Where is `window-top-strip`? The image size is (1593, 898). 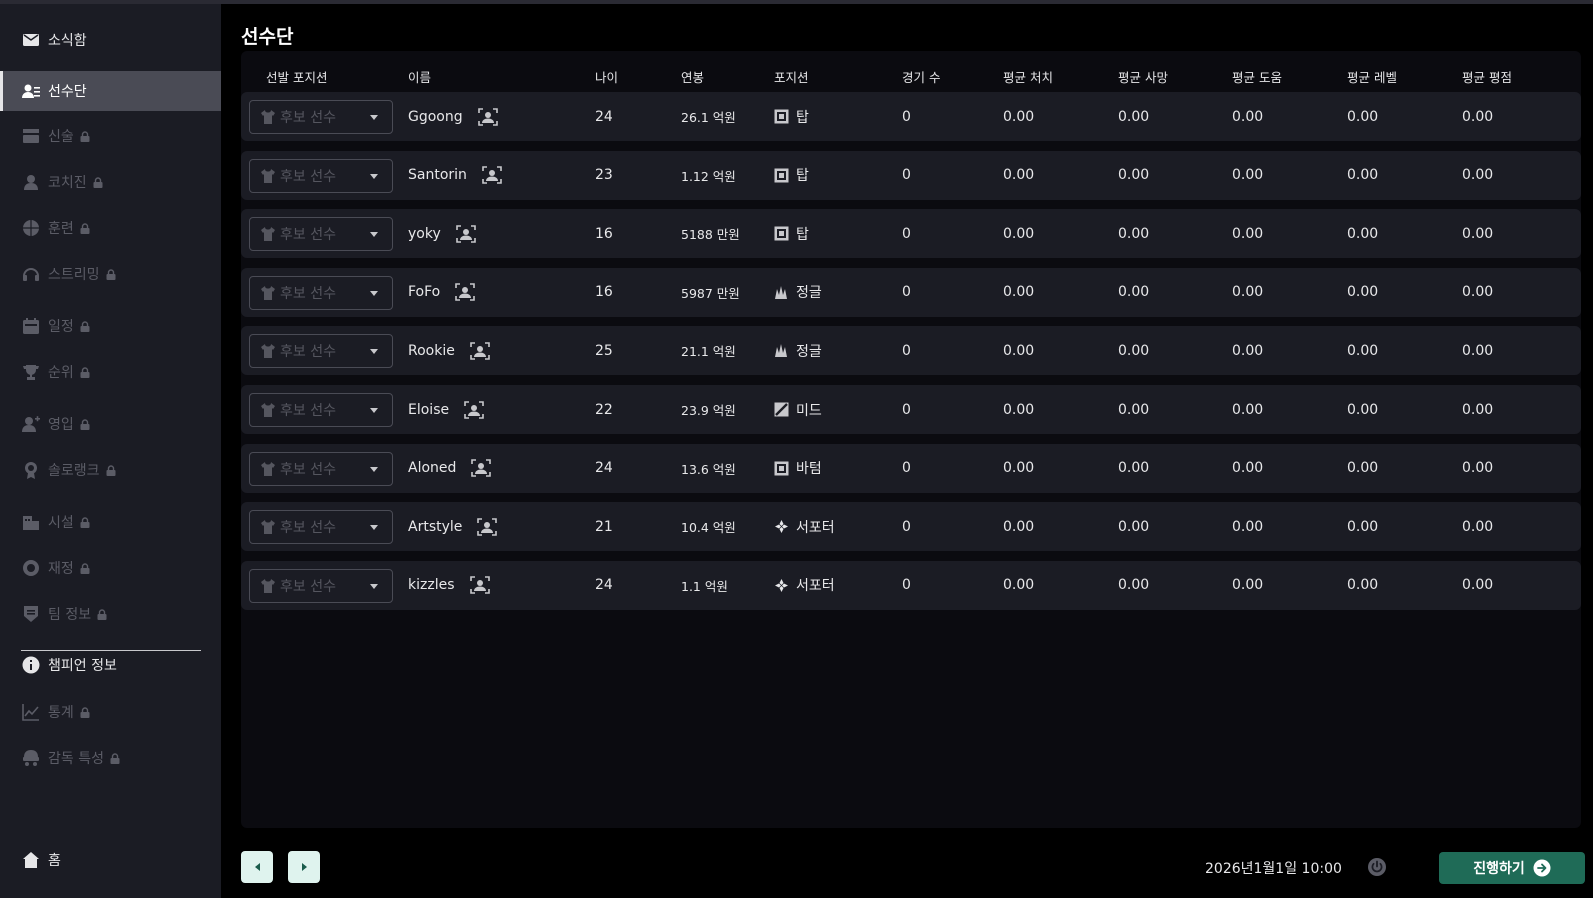 window-top-strip is located at coordinates (796, 2).